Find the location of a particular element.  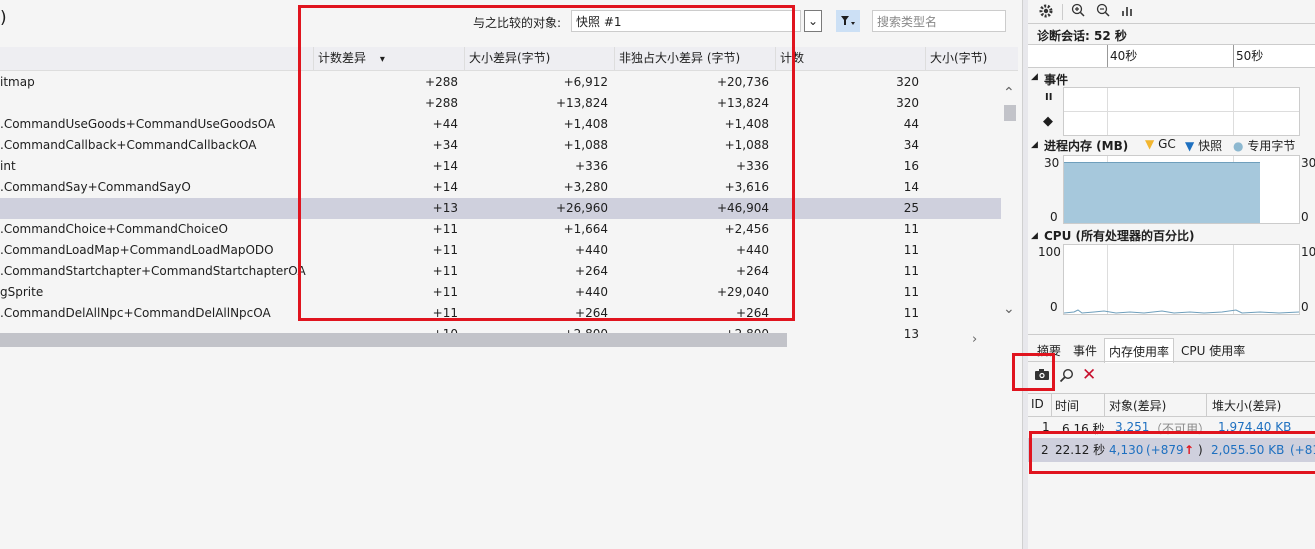

events-track is located at coordinates (1181, 111).